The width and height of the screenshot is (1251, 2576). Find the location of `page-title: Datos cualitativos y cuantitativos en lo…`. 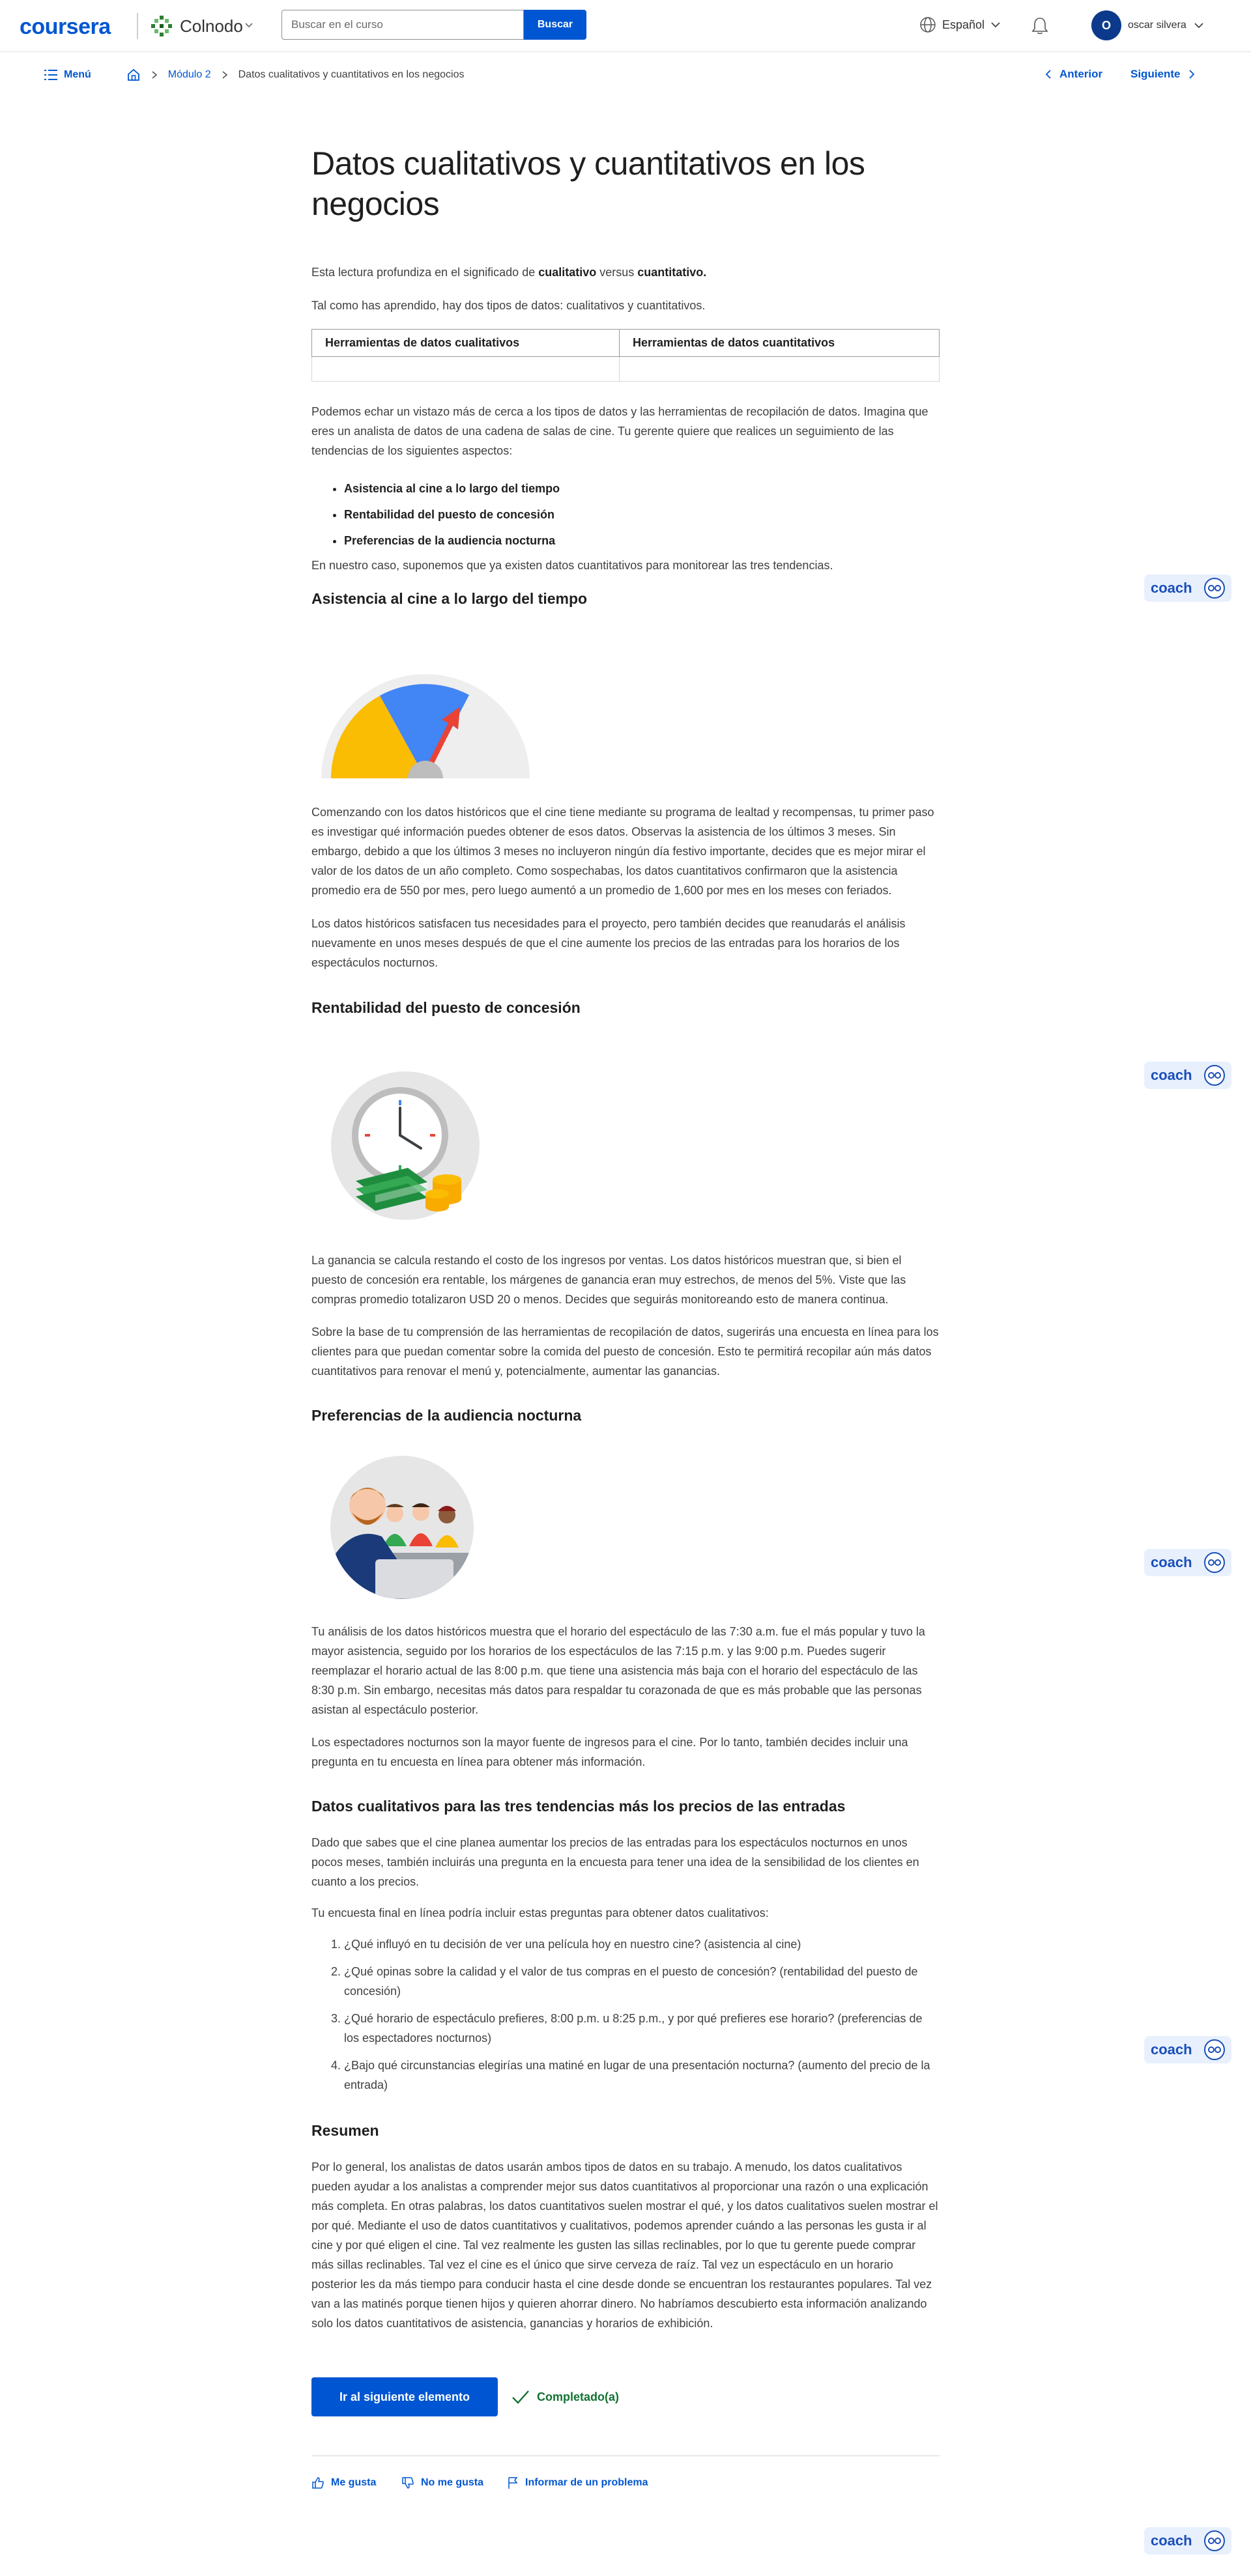

page-title: Datos cualitativos y cuantitativos en lo… is located at coordinates (588, 183).